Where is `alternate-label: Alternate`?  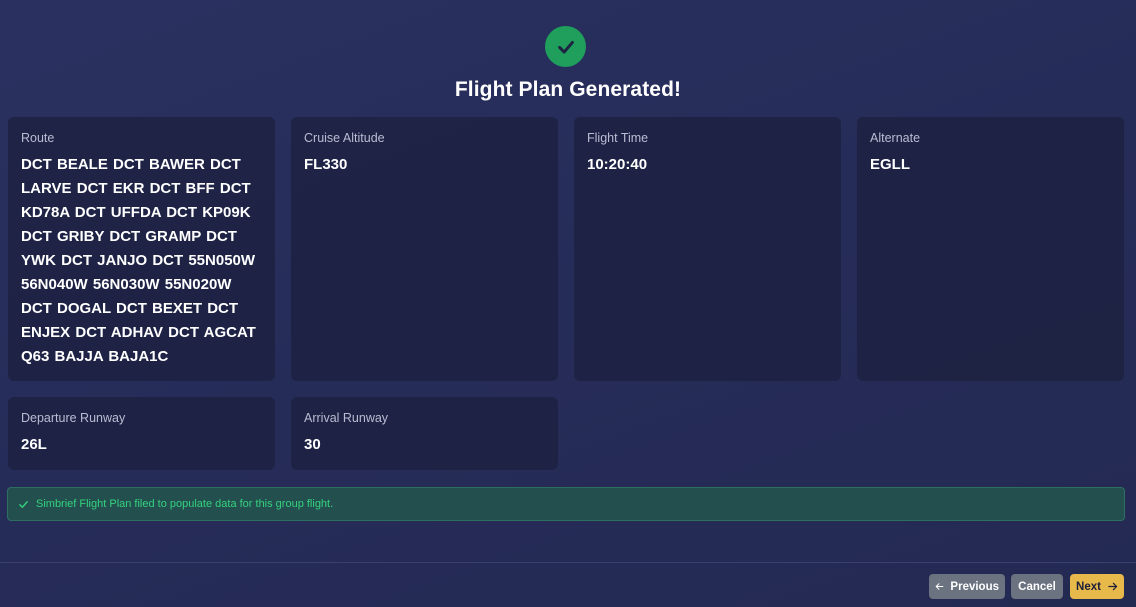 alternate-label: Alternate is located at coordinates (895, 138).